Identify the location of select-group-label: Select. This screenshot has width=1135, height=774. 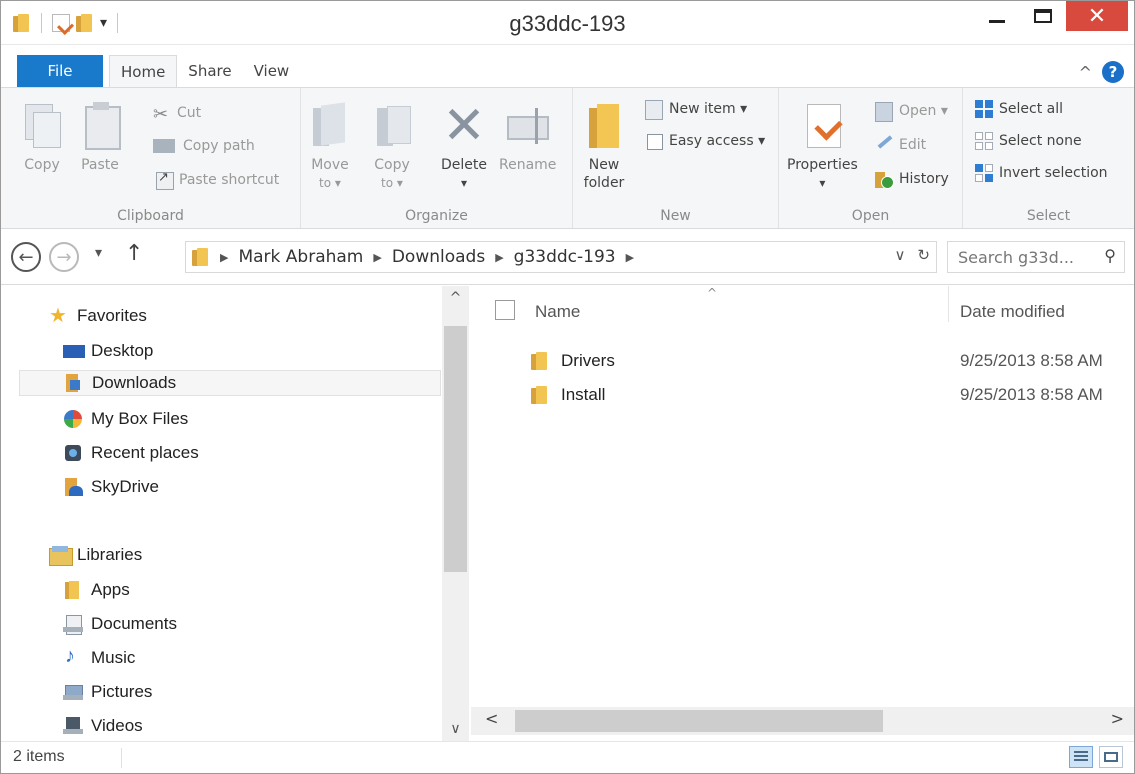
(1048, 216).